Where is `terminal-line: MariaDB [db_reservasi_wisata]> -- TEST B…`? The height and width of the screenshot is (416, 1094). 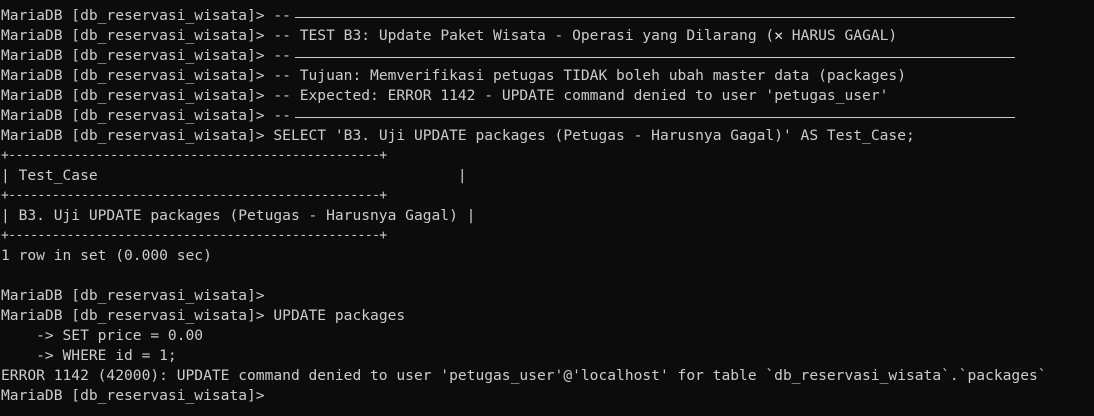
terminal-line: MariaDB [db_reservasi_wisata]> -- TEST B… is located at coordinates (547, 36).